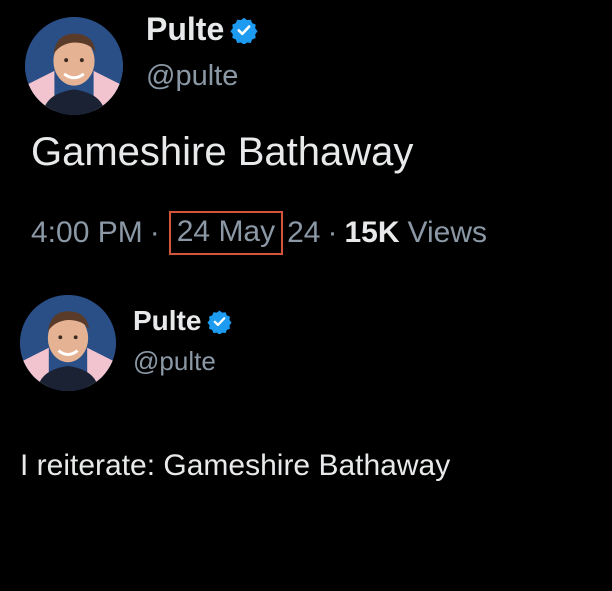  I want to click on tweet-meta: 4:00 PM · 24 May 24 · 15K Views, so click(259, 233).